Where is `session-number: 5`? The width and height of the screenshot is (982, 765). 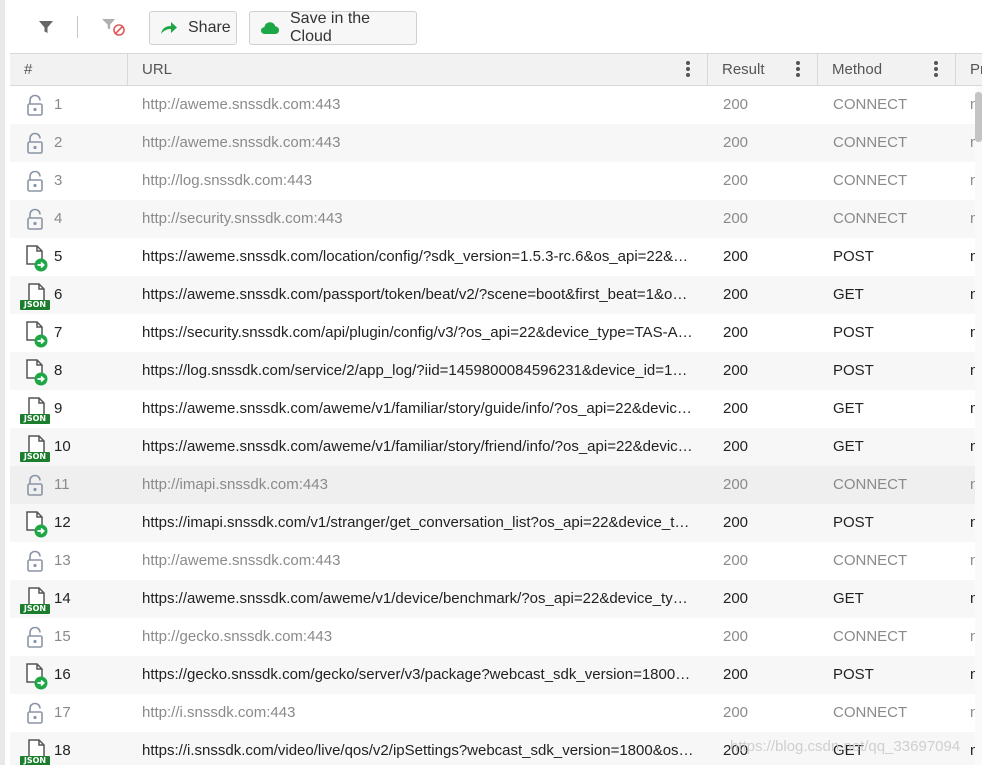 session-number: 5 is located at coordinates (58, 256).